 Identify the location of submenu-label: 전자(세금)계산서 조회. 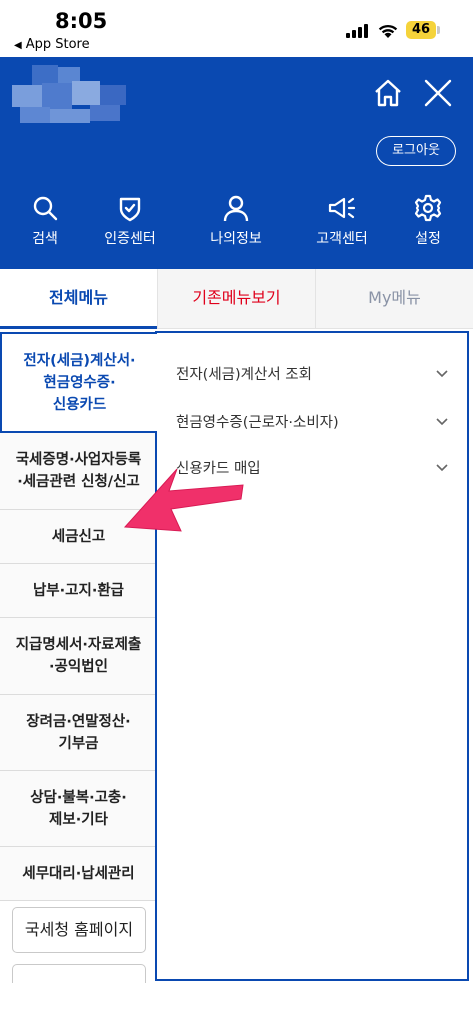
(244, 375).